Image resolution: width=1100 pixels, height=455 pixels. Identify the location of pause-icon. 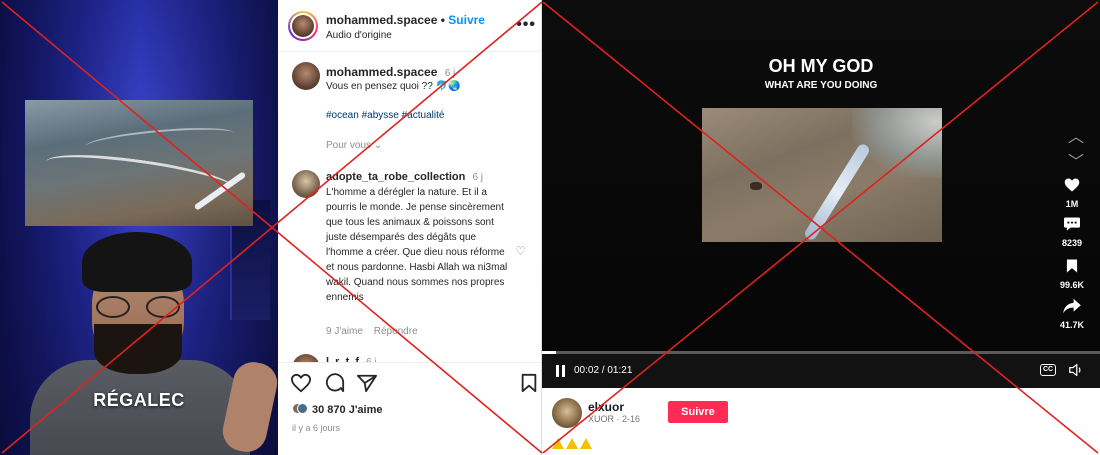
(561, 371).